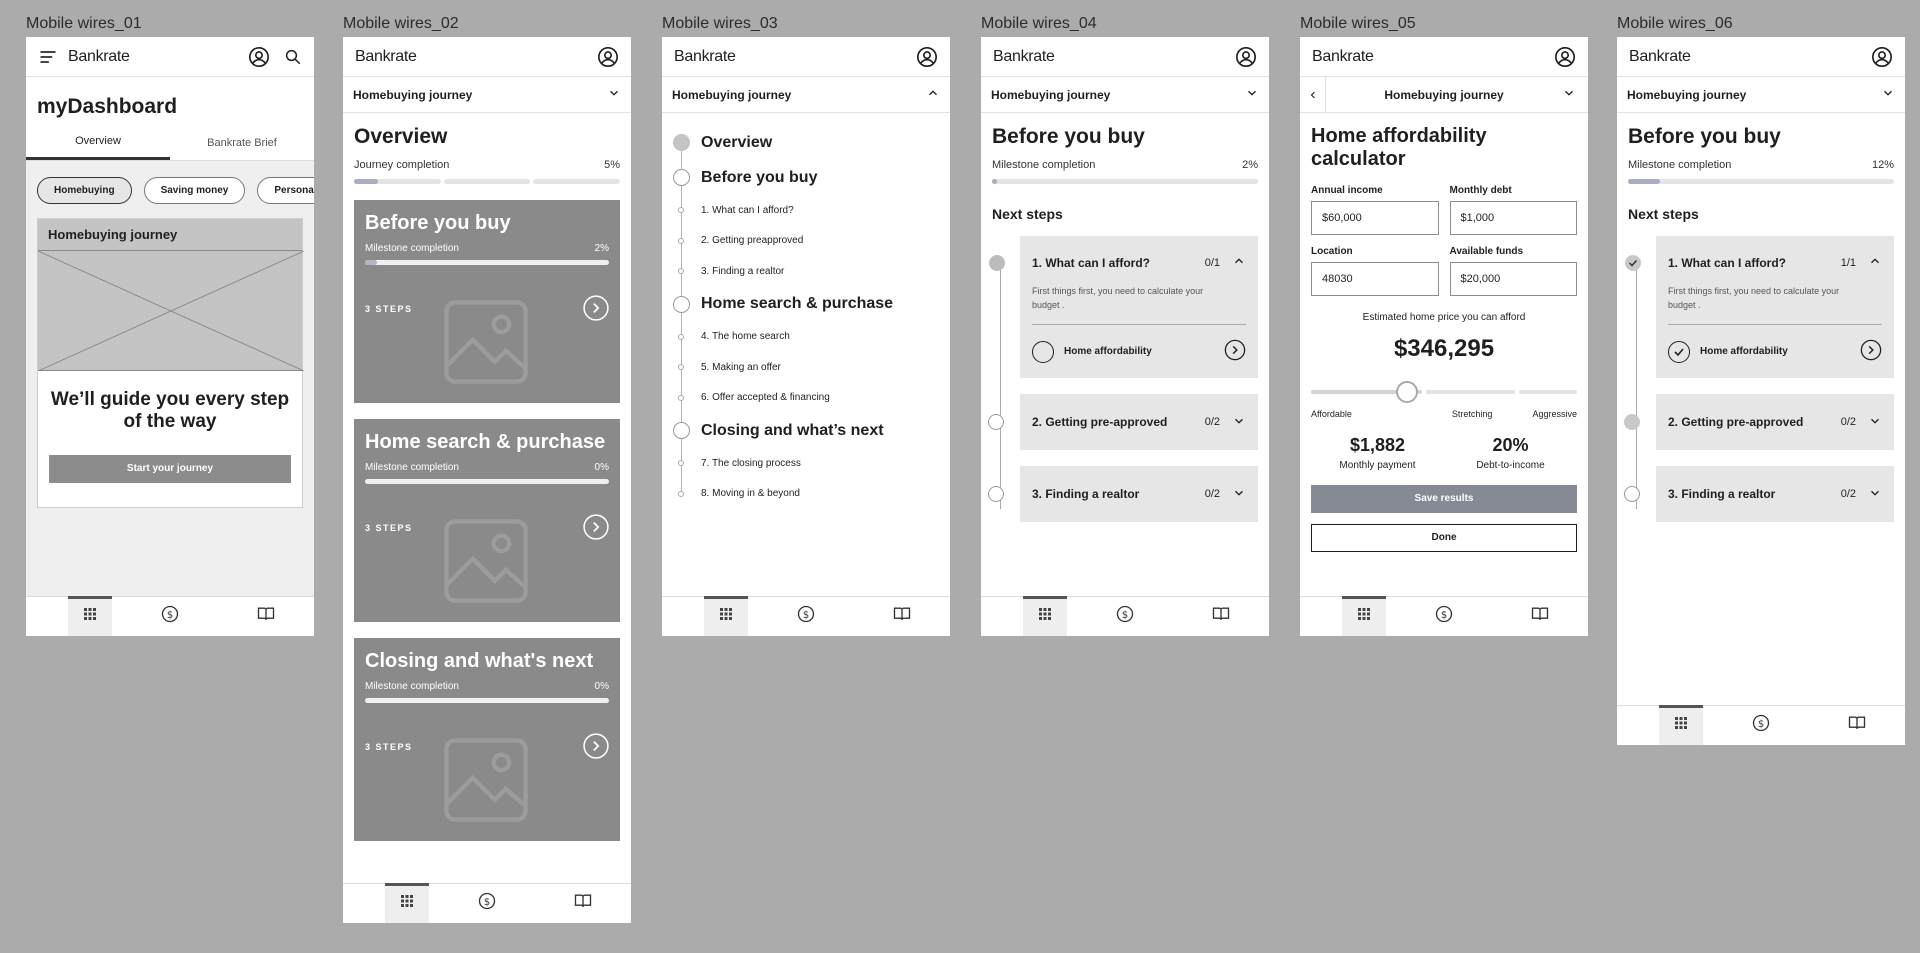 This screenshot has height=953, width=1920. I want to click on journey-step-item: 7. The closing process, so click(806, 463).